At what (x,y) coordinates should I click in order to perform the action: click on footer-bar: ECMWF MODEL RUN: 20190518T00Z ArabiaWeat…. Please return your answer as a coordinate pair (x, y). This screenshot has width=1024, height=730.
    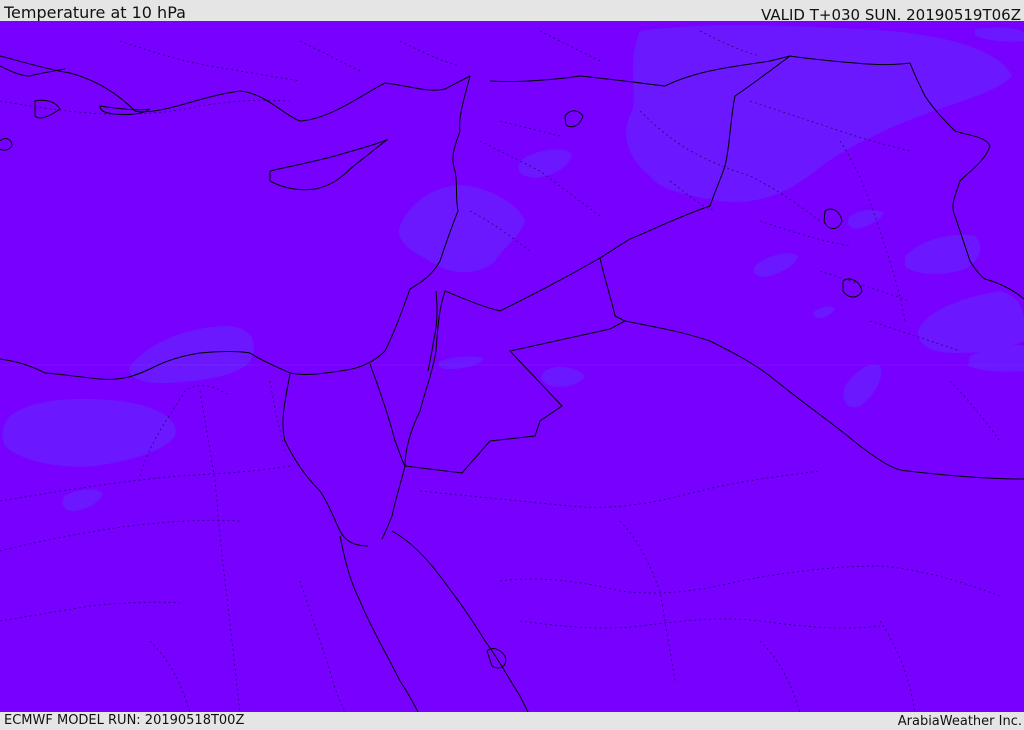
    Looking at the image, I should click on (512, 720).